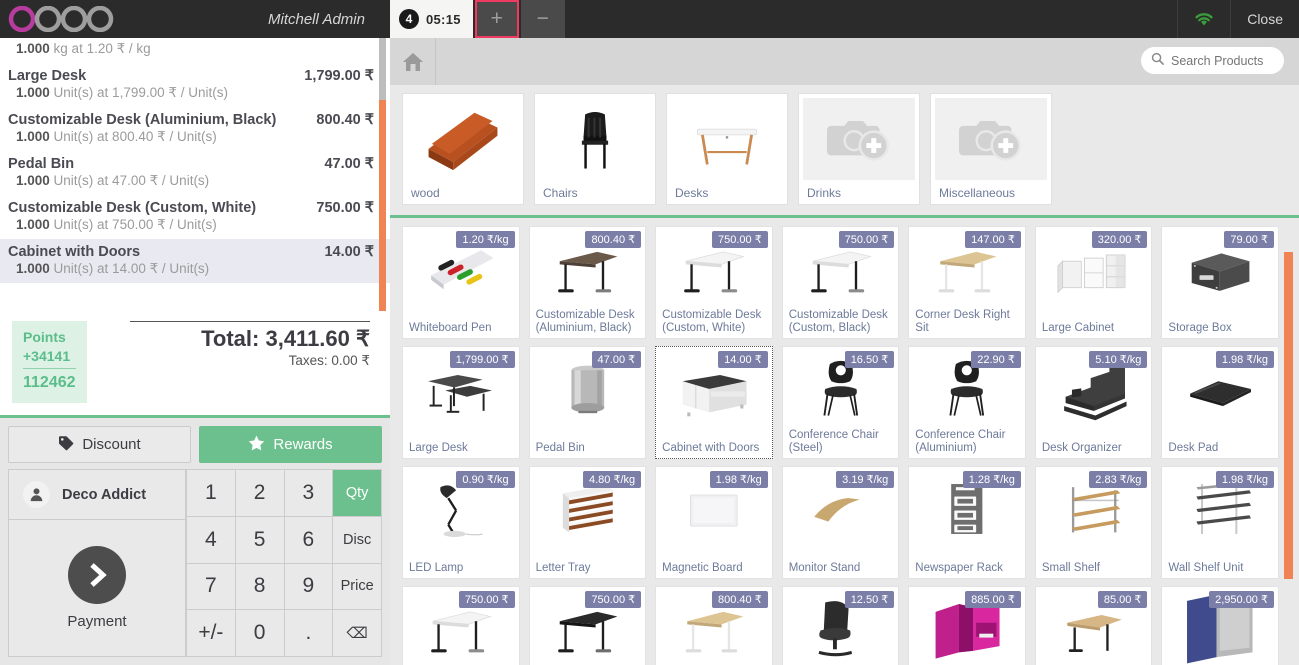 This screenshot has height=665, width=1299. I want to click on product-tile: 320.00 ₹ Large Cabinet, so click(1093, 282).